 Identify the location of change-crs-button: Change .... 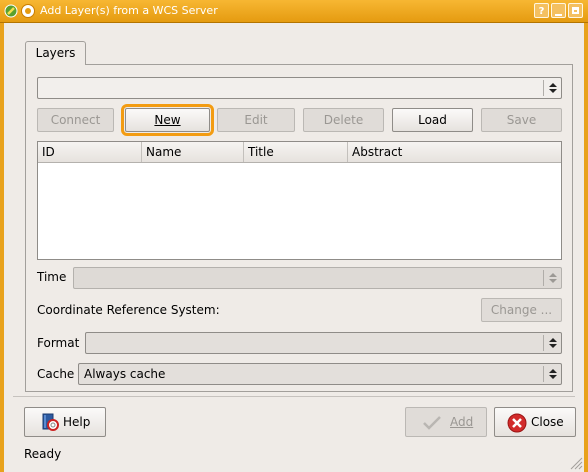
(521, 310).